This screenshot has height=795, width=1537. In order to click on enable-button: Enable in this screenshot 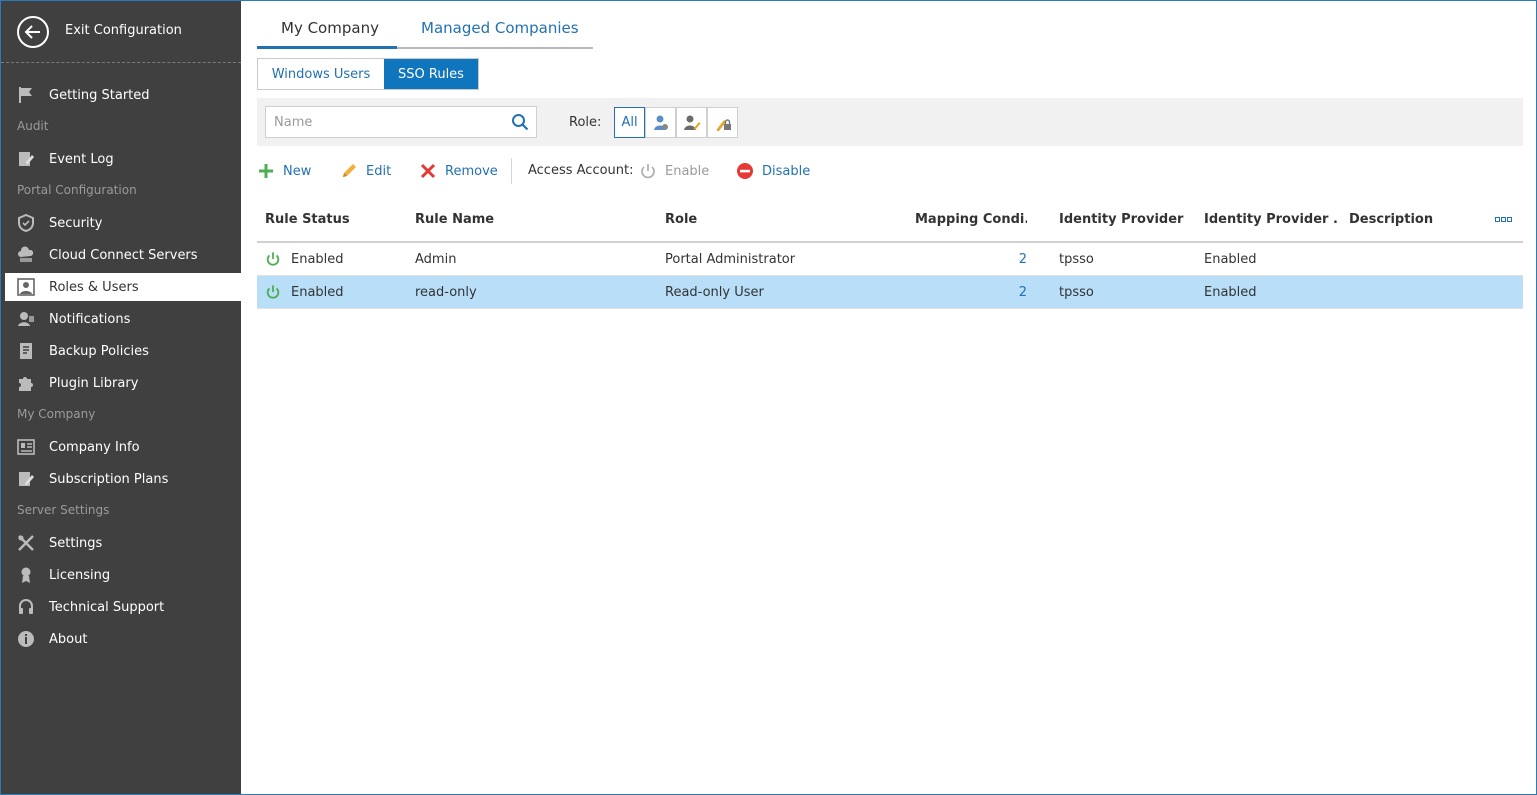, I will do `click(674, 171)`.